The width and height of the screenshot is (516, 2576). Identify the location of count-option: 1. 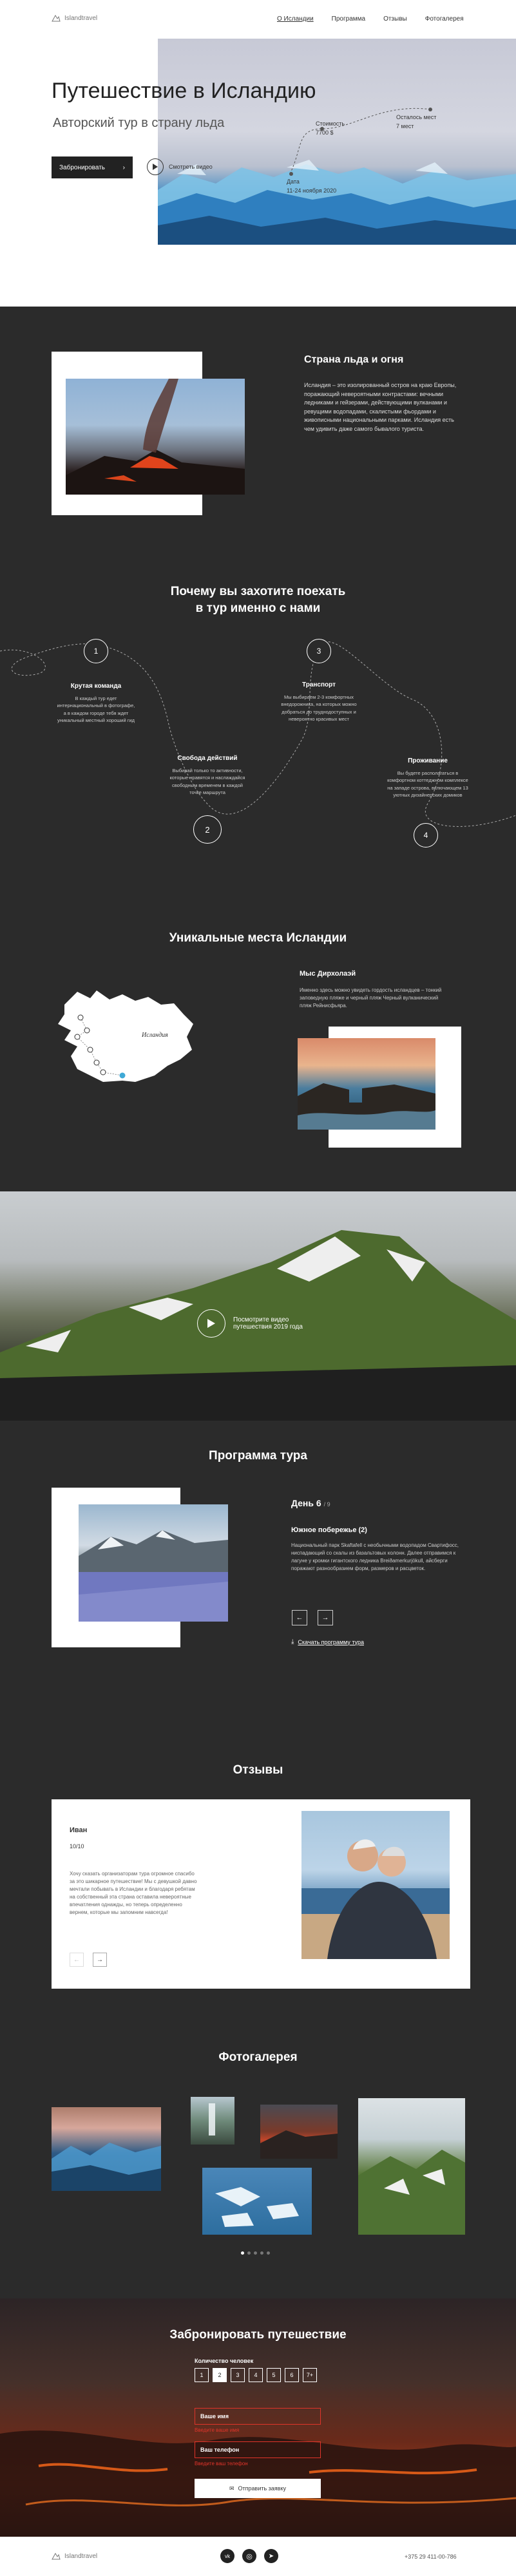
(202, 2375).